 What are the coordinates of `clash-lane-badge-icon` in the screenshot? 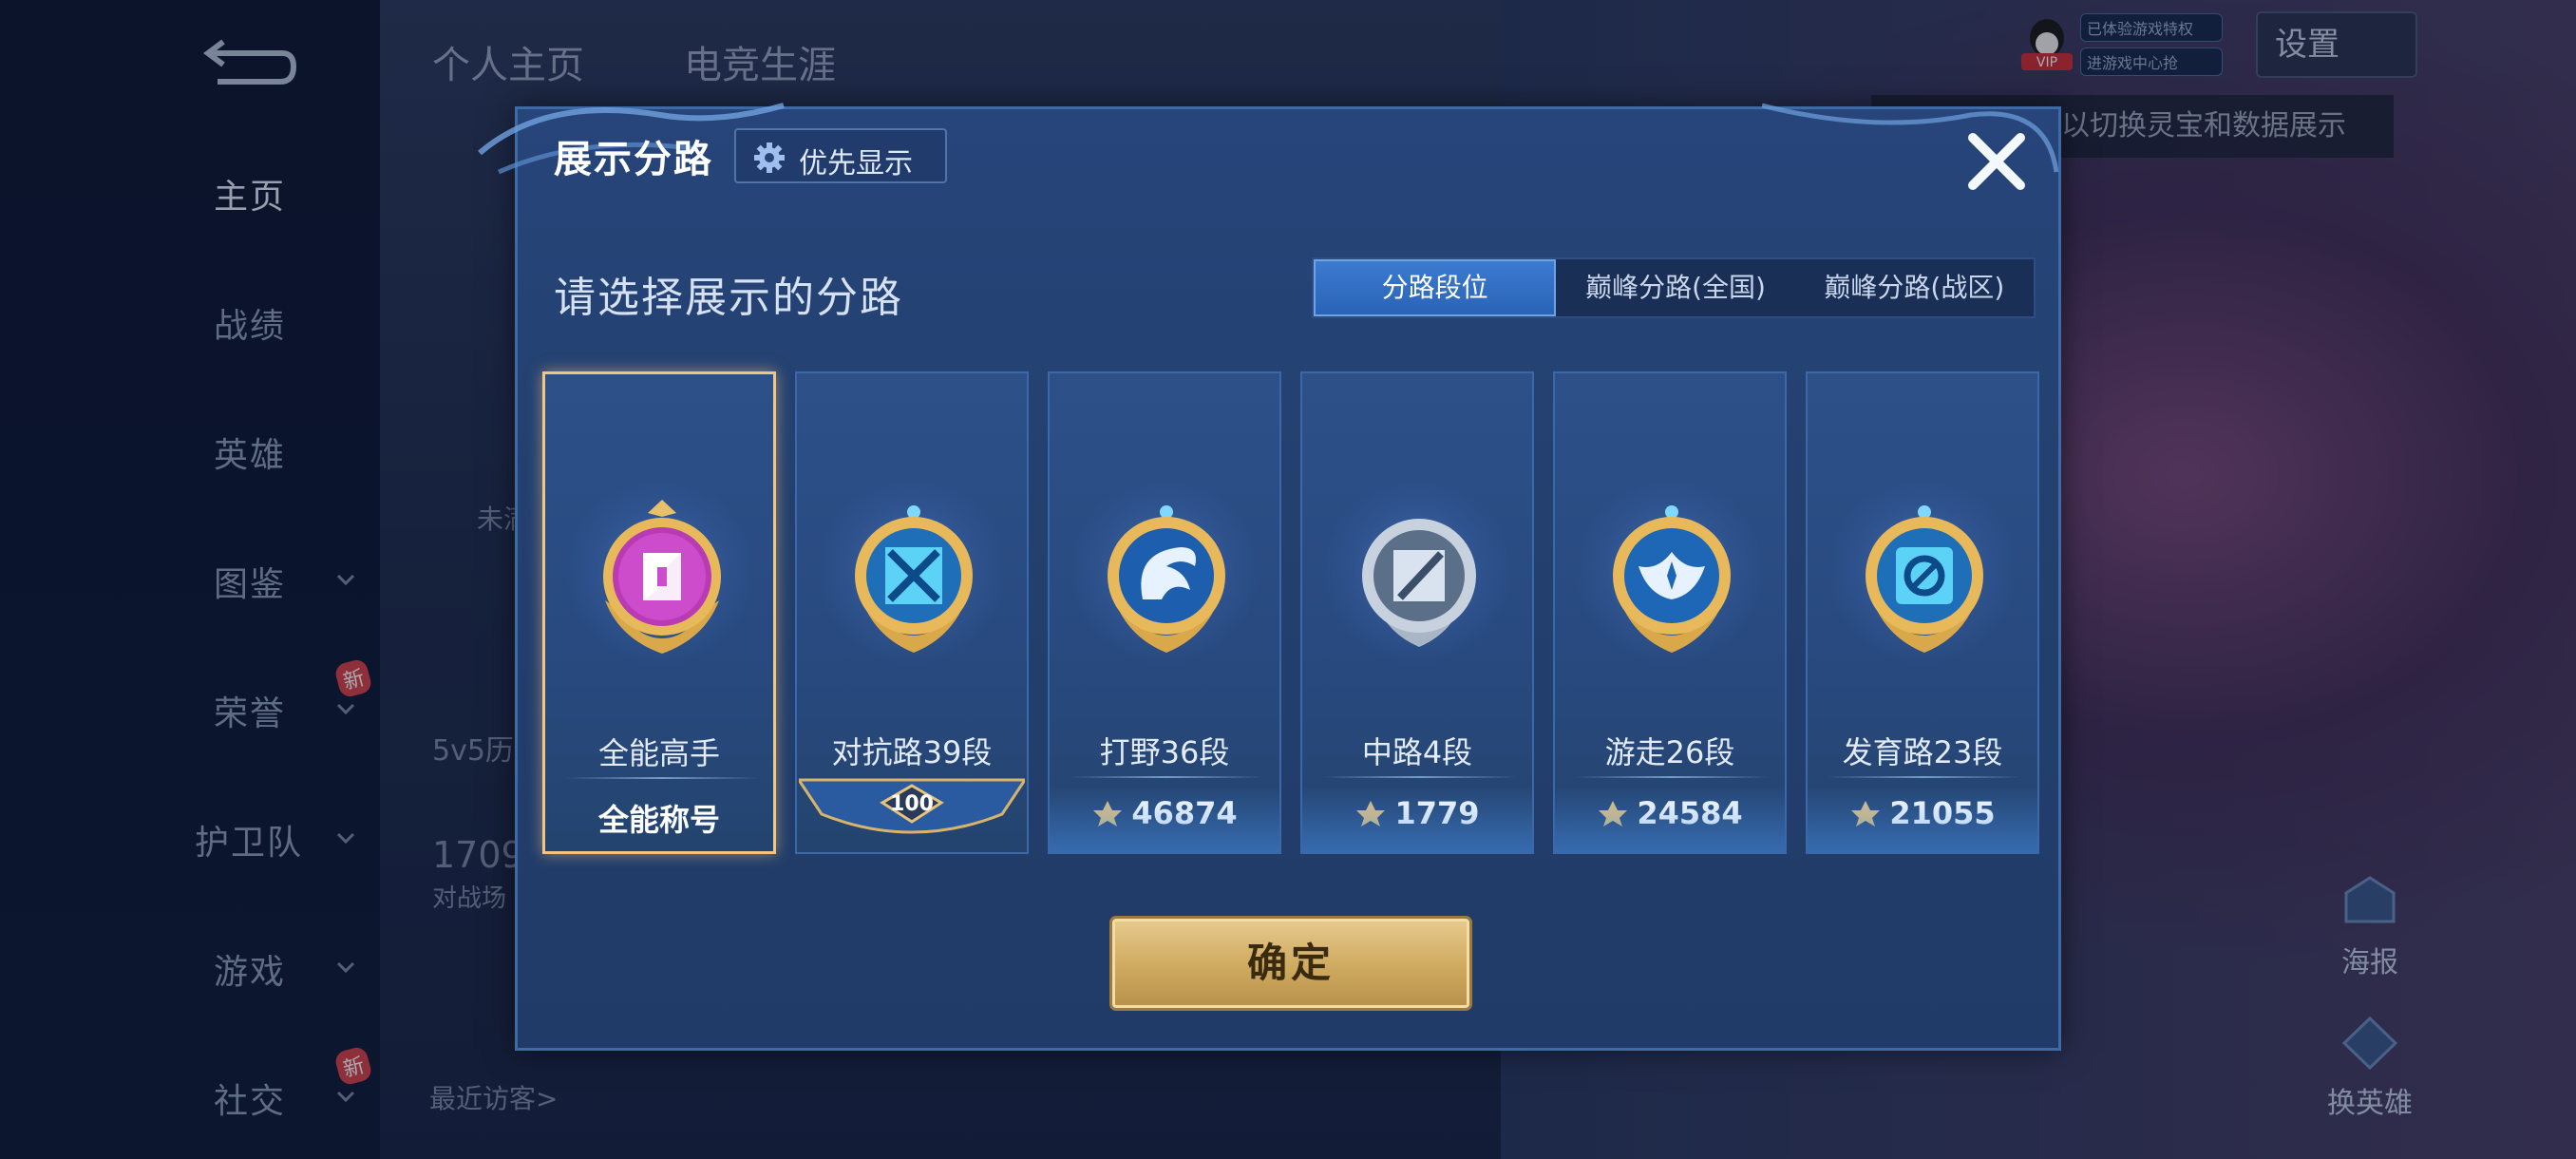 It's located at (914, 579).